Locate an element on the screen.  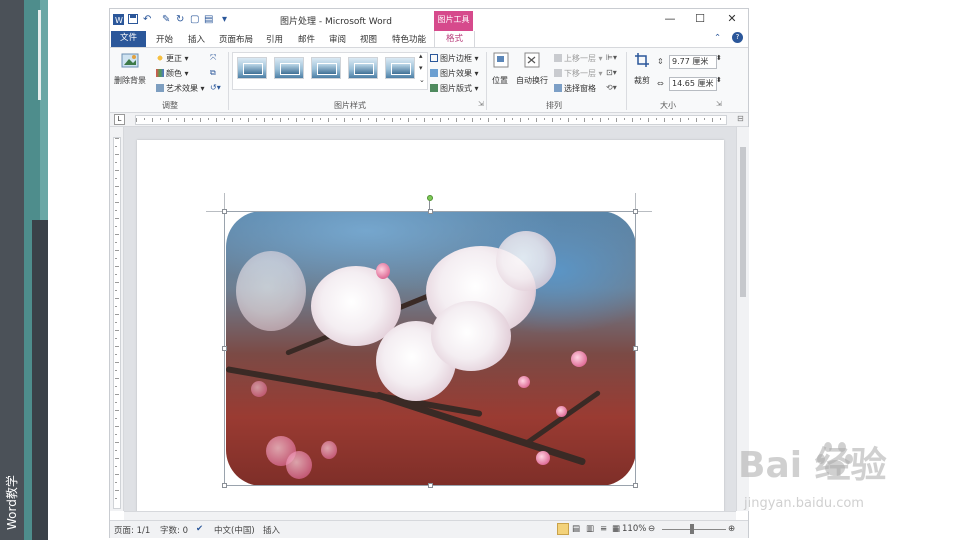
minimize-icon: — is located at coordinates (670, 19).